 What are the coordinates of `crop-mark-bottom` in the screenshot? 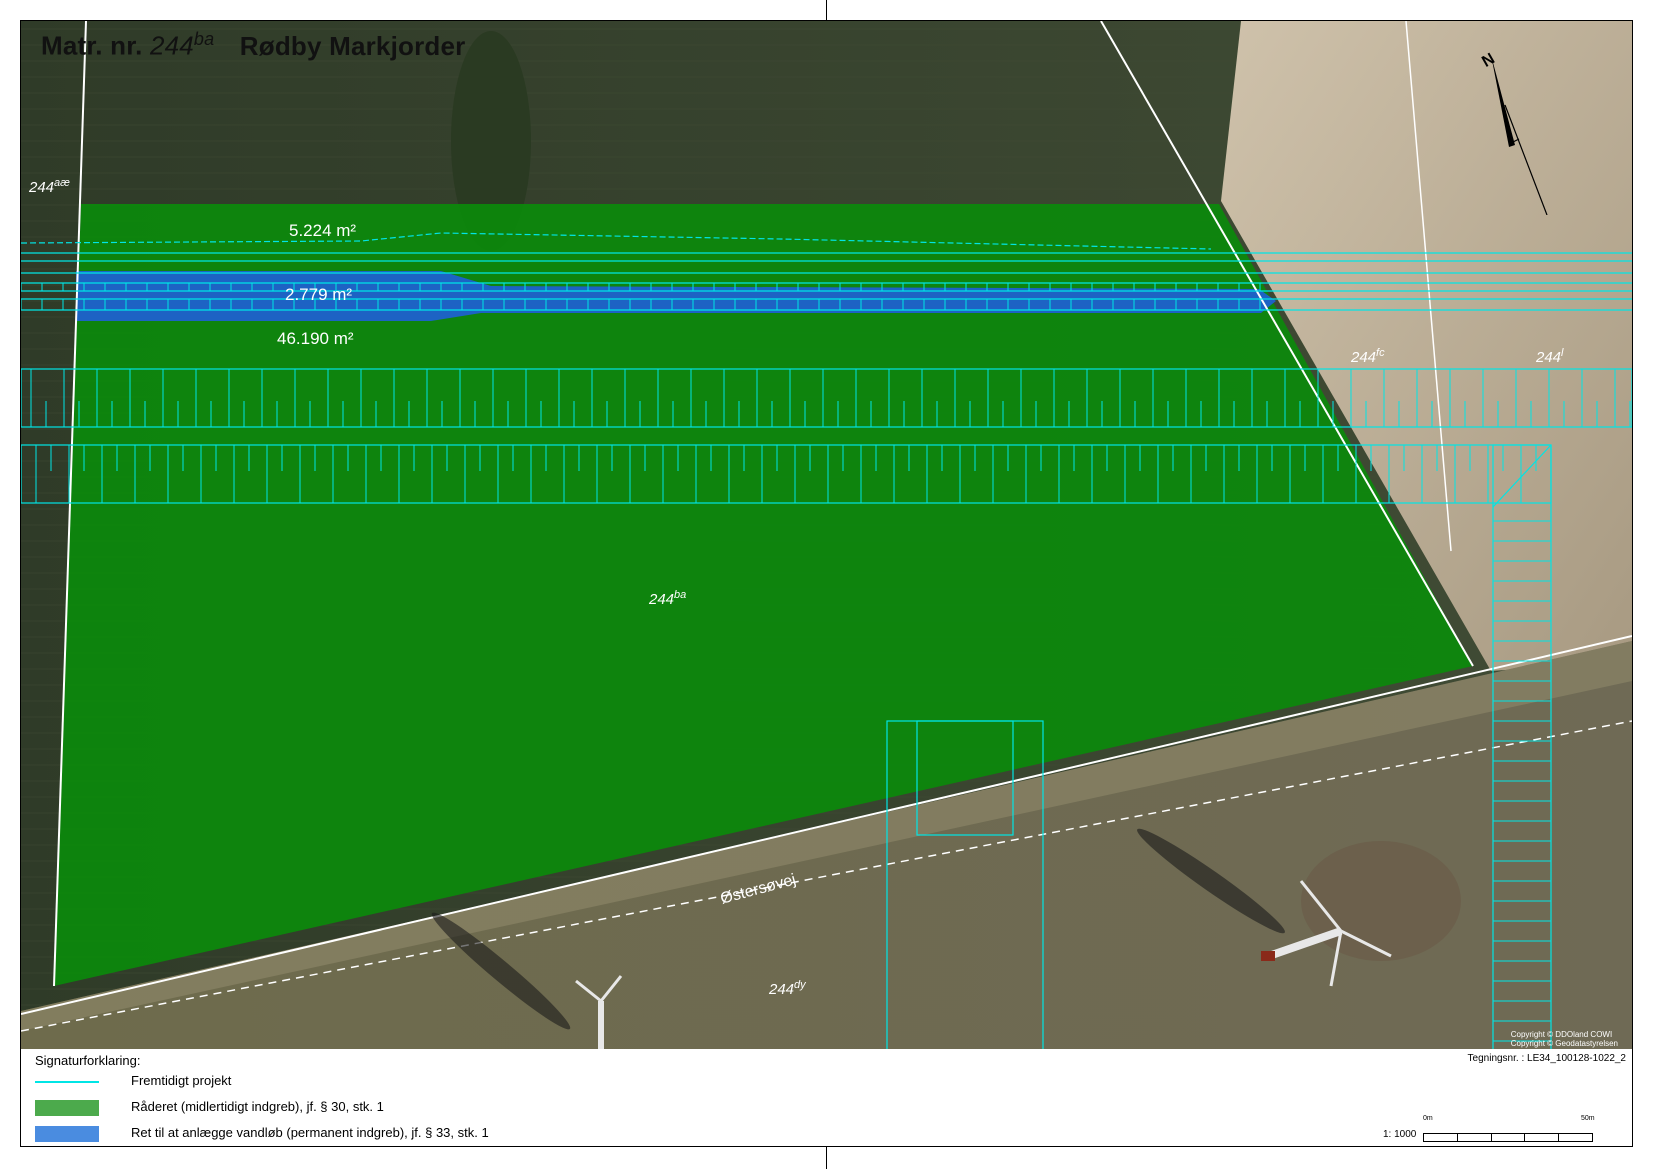 It's located at (826, 1157).